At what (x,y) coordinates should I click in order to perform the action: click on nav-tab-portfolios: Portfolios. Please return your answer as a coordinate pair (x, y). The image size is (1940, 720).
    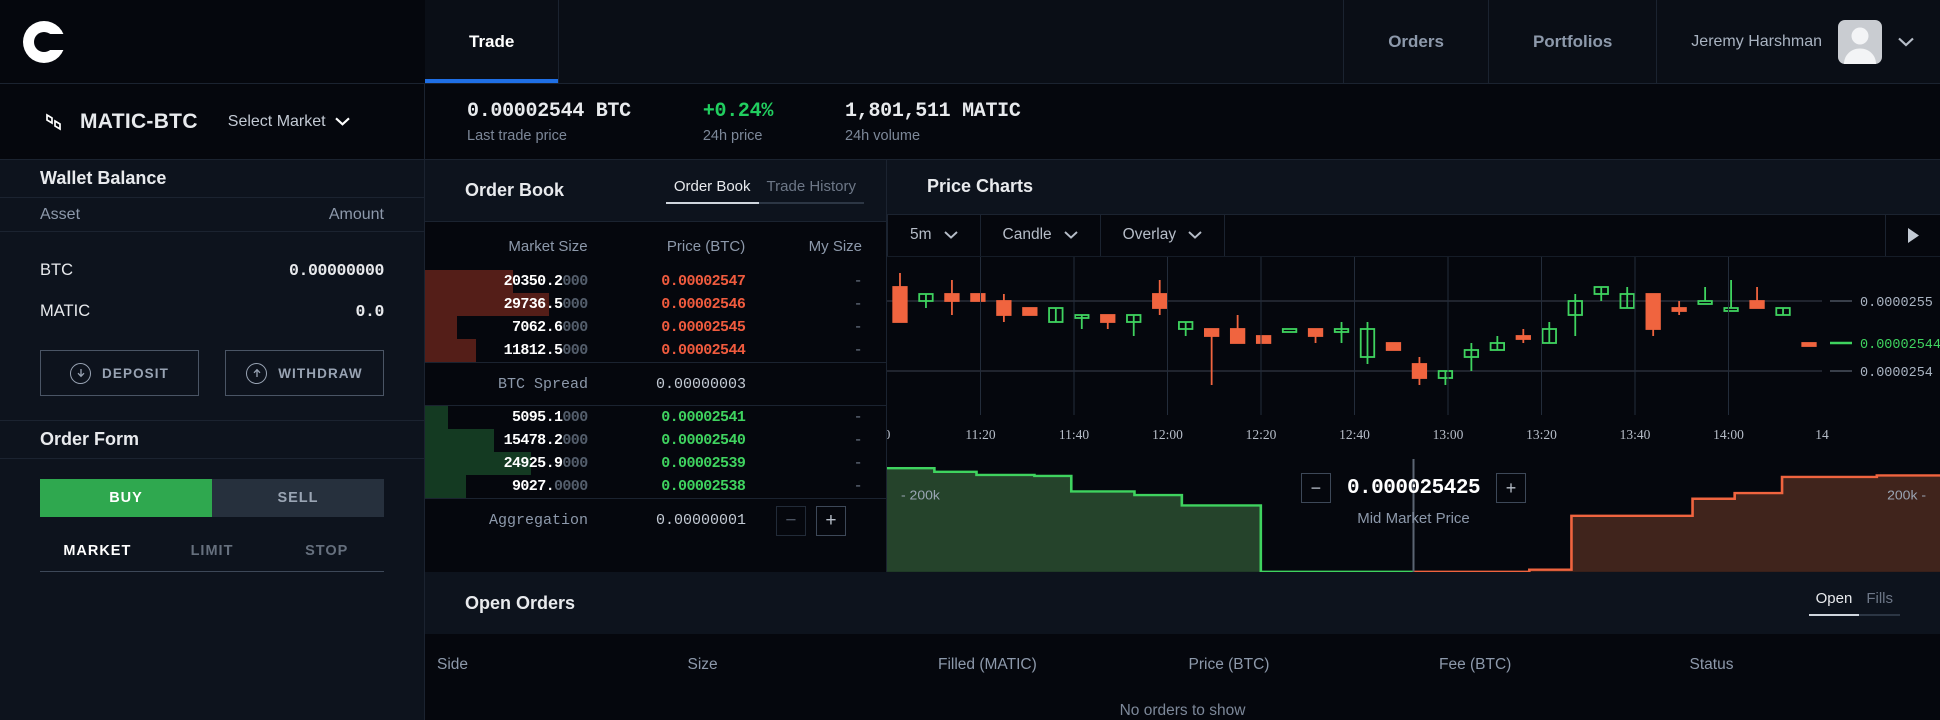
    Looking at the image, I should click on (1573, 41).